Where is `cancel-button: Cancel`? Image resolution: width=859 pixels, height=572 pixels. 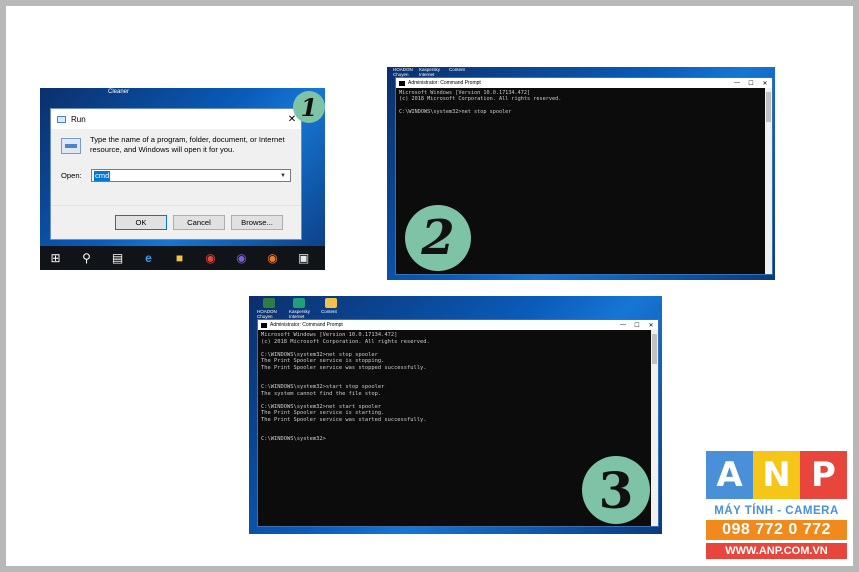 cancel-button: Cancel is located at coordinates (199, 222).